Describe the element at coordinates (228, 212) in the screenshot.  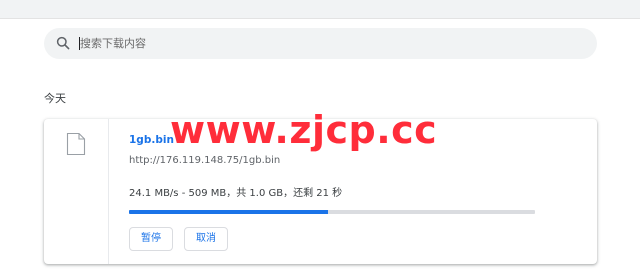
I see `download-progress-fill` at that location.